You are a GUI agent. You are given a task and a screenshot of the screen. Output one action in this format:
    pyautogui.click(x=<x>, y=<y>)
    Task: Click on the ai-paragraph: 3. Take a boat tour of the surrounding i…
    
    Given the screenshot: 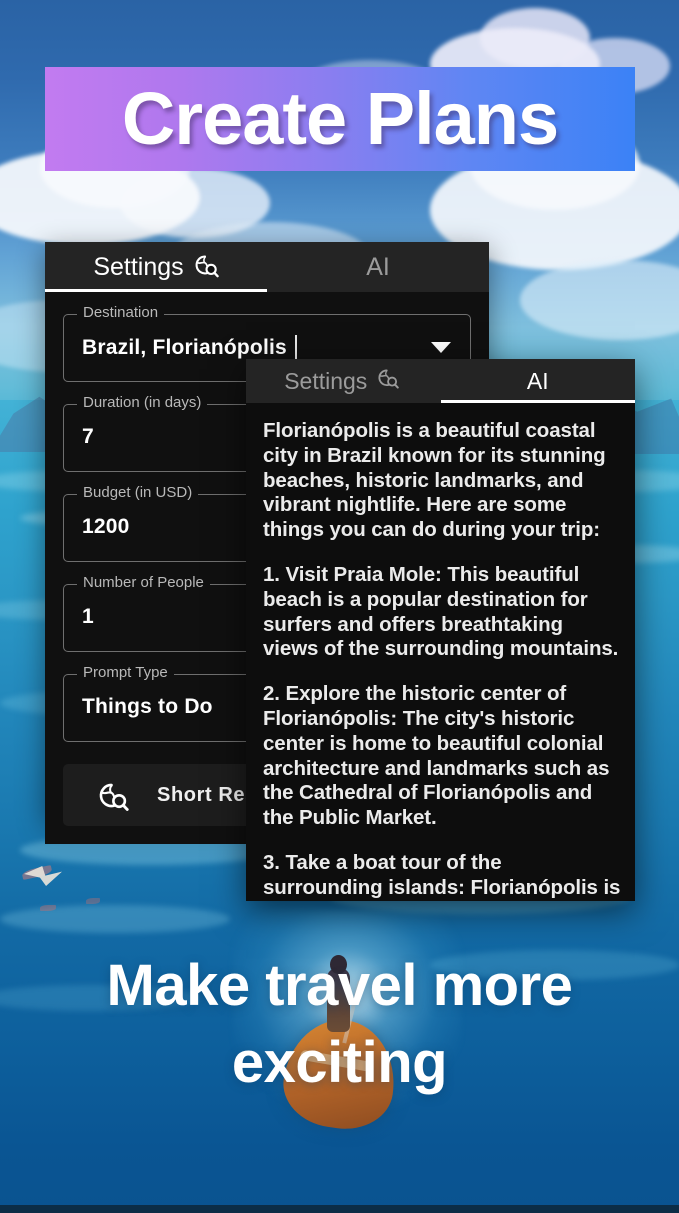 What is the action you would take?
    pyautogui.click(x=442, y=875)
    